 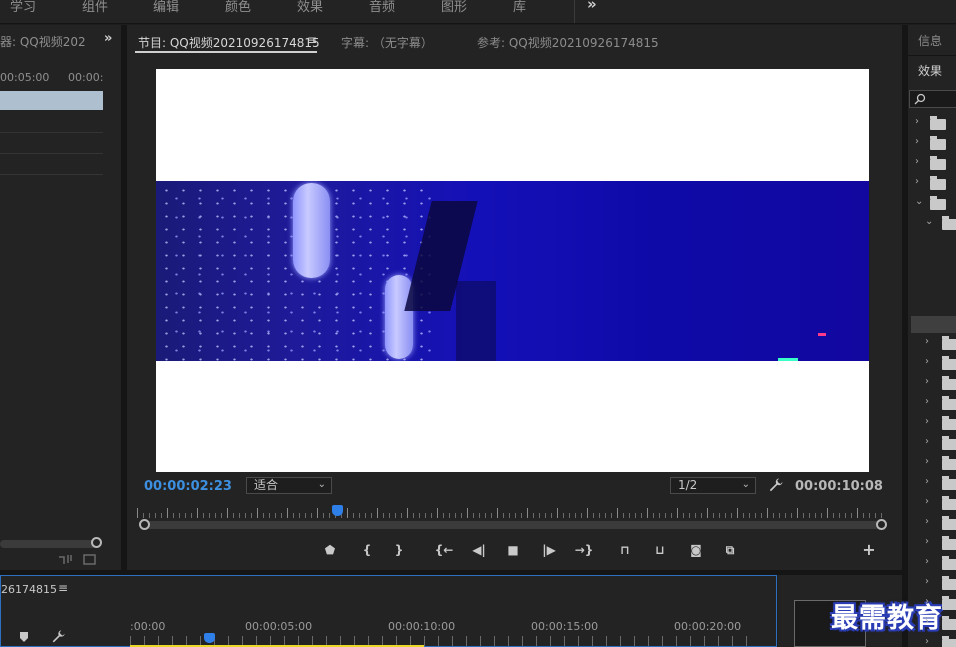 What do you see at coordinates (513, 550) in the screenshot?
I see `stop-button: ■` at bounding box center [513, 550].